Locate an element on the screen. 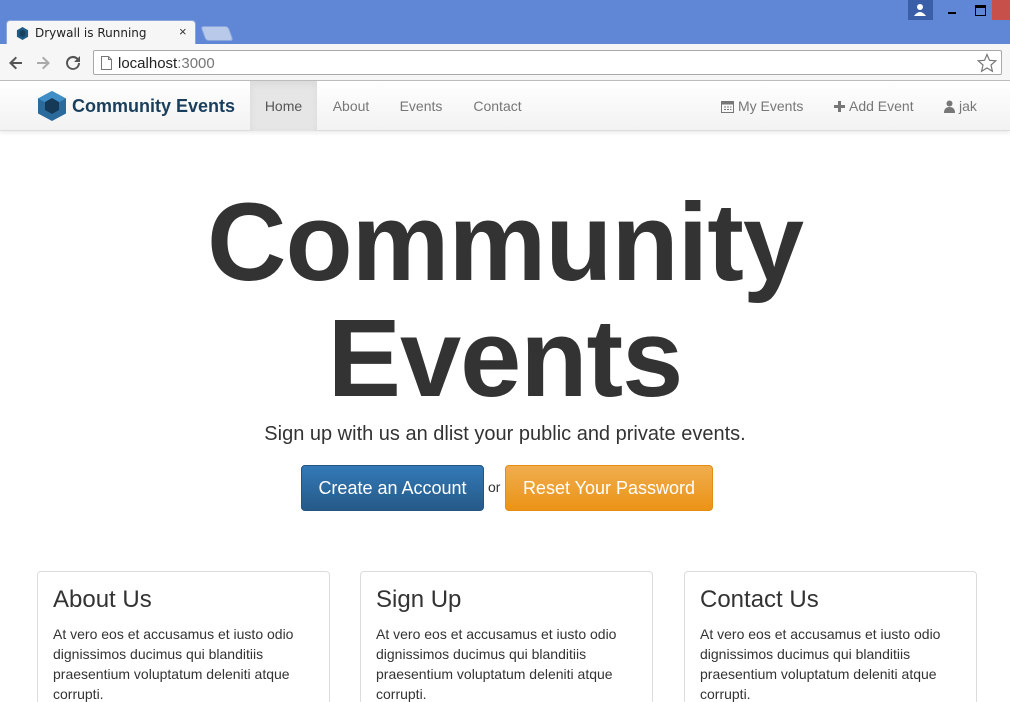 This screenshot has width=1010, height=702. forward-button is located at coordinates (43, 63).